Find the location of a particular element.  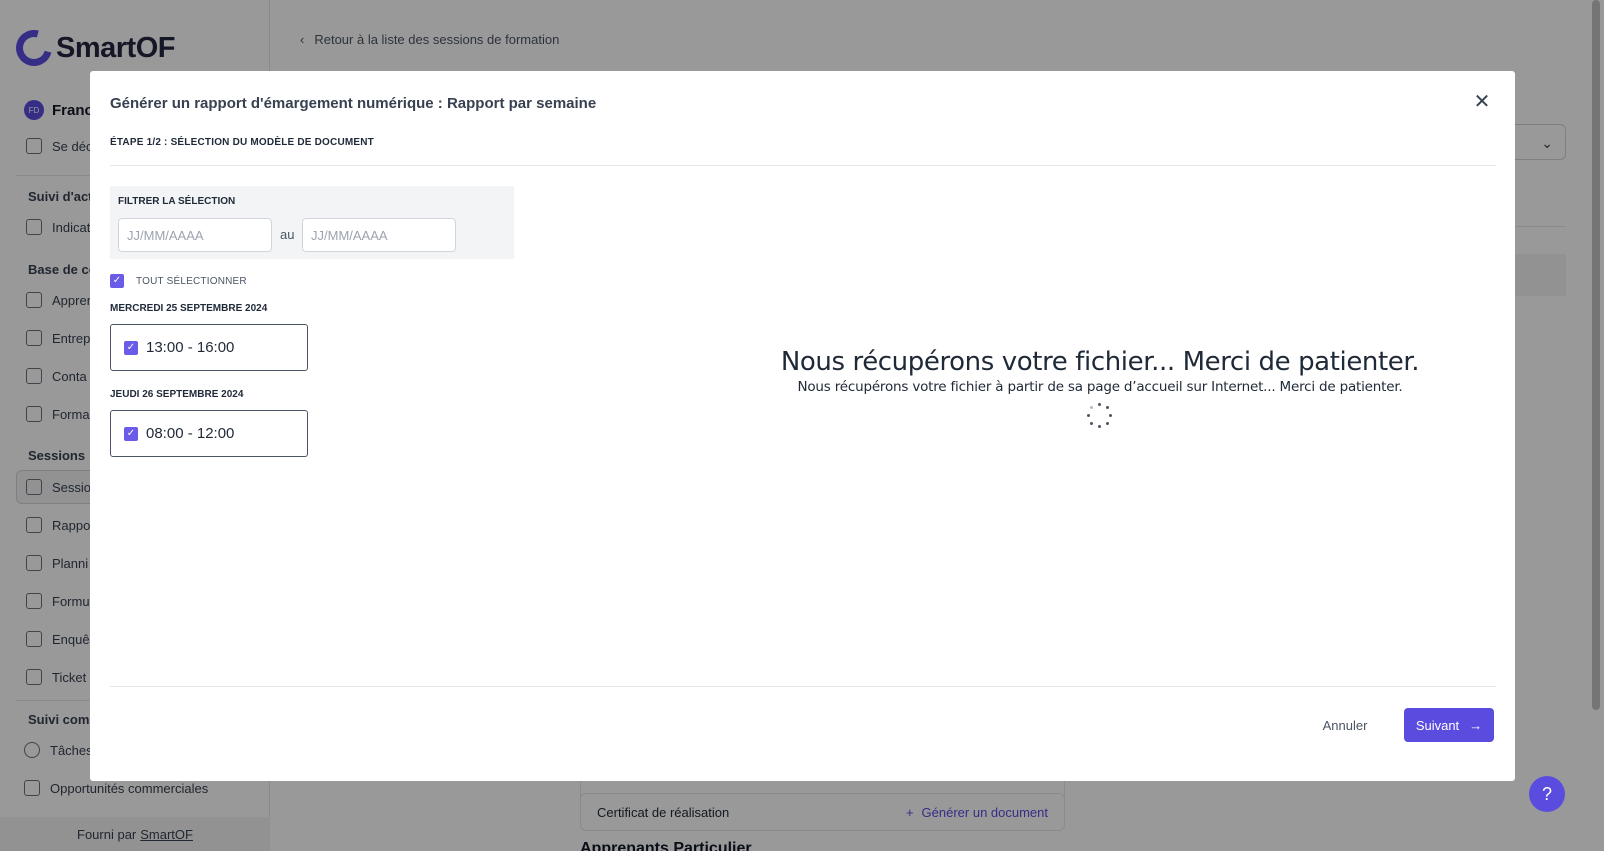

filter-label: FILTRER LA SÉLECTION is located at coordinates (177, 201).